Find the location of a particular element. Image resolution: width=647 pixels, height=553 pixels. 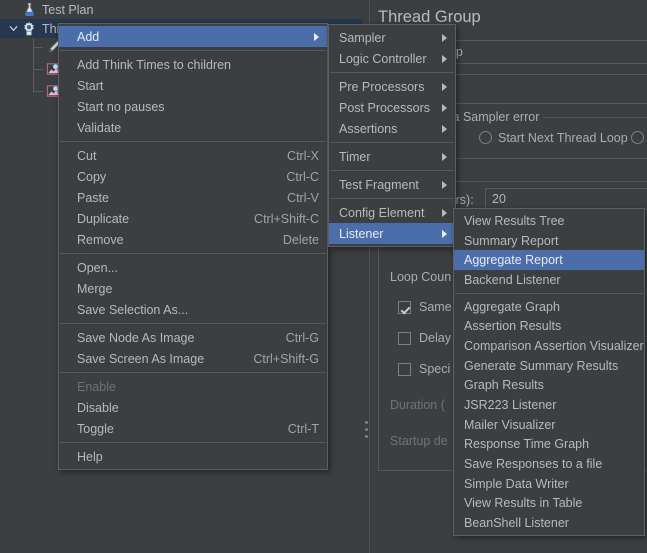

menu-item-shortcut: Ctrl+Shift-G is located at coordinates (286, 358).